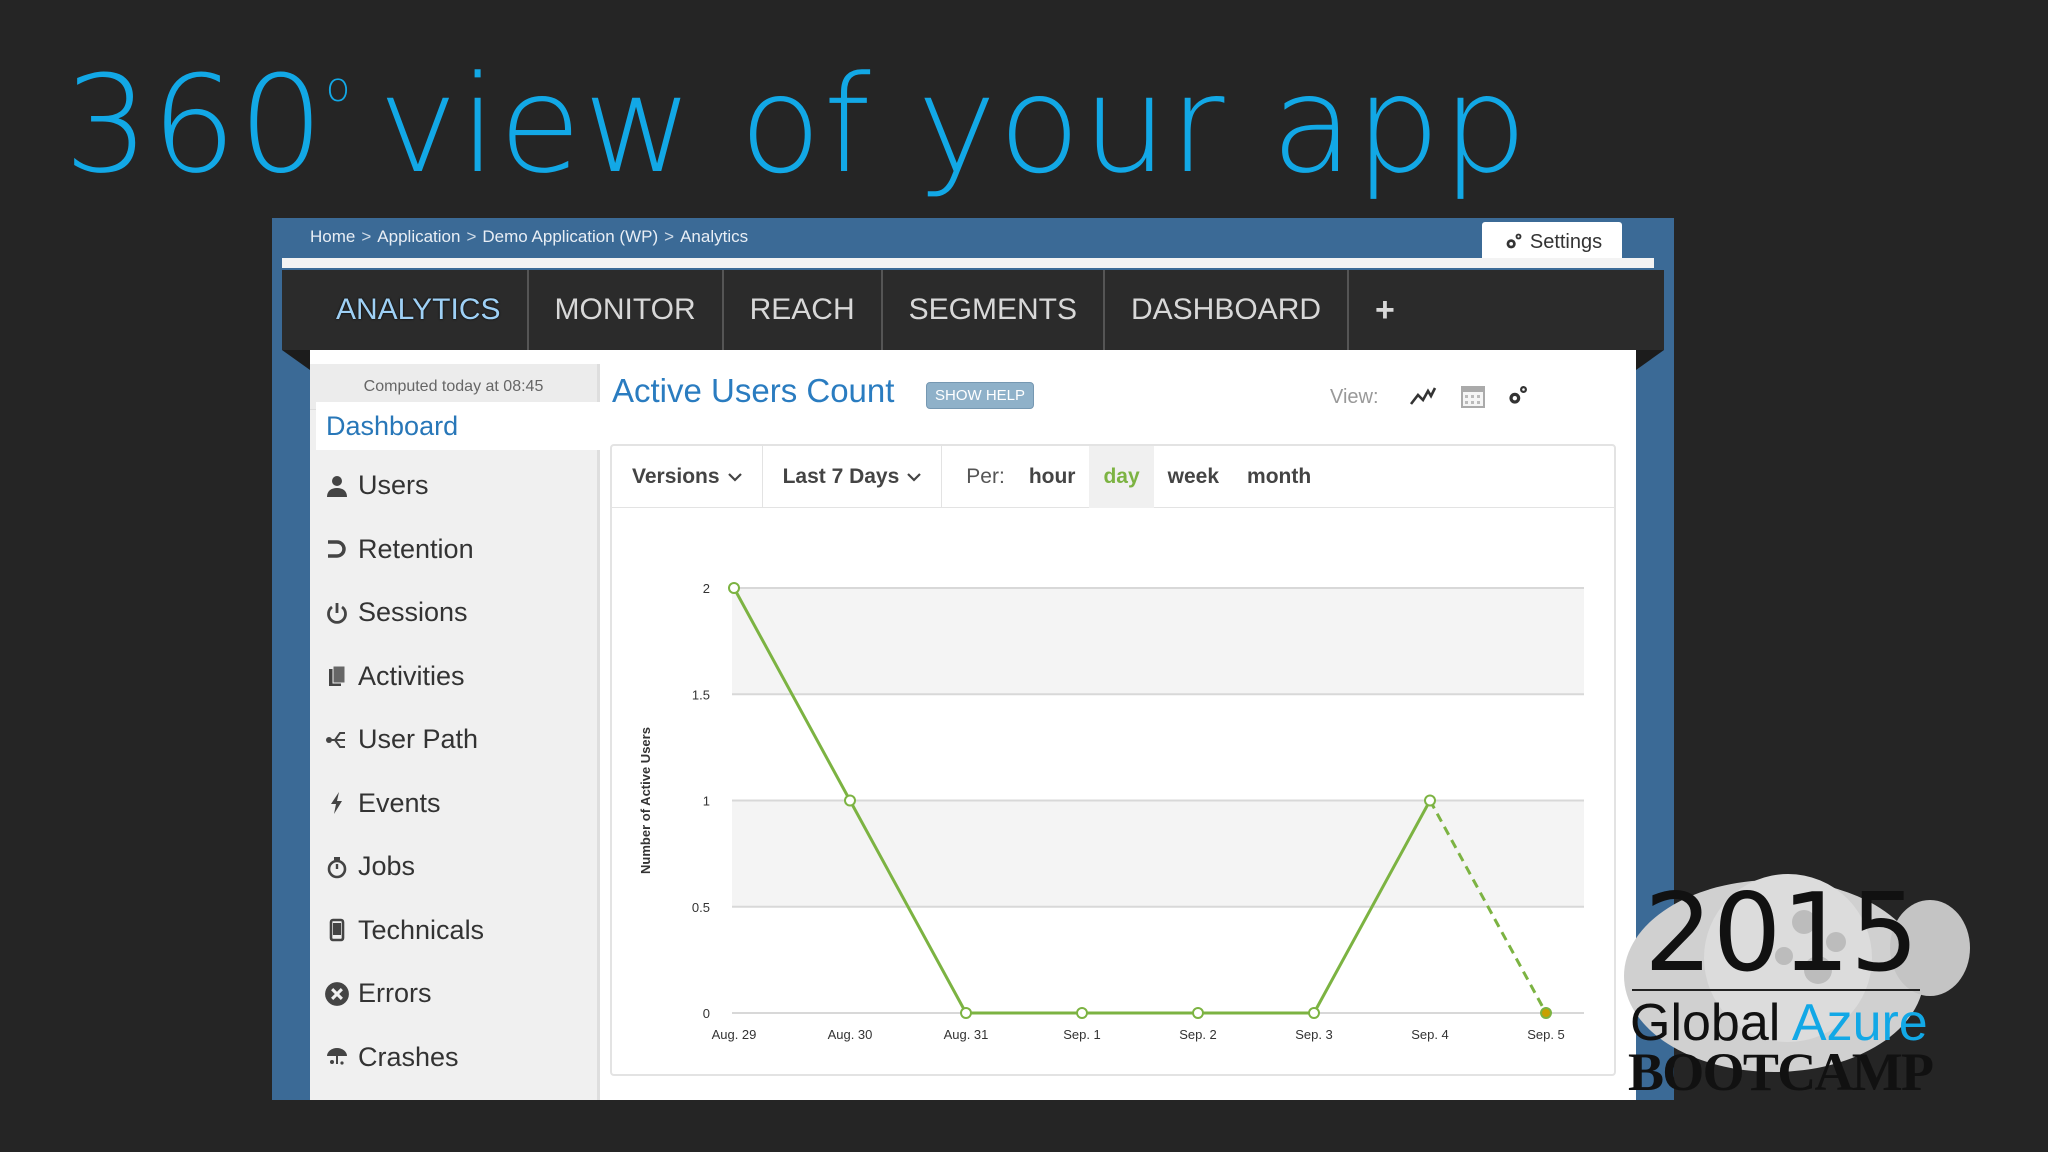  I want to click on sidebar-item-label: Jobs, so click(387, 866).